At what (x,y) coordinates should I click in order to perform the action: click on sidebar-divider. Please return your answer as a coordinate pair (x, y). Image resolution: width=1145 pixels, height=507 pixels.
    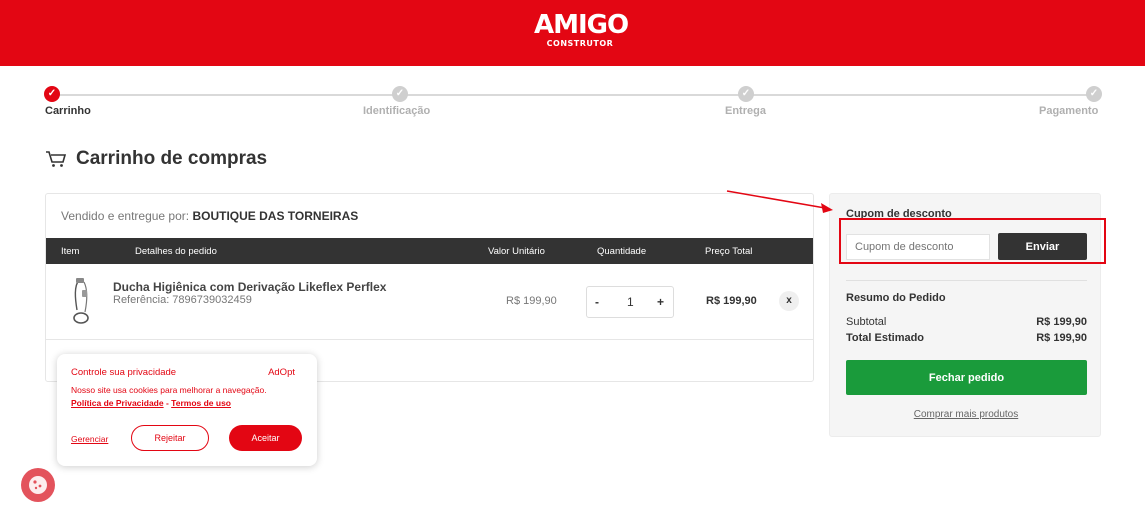
    Looking at the image, I should click on (966, 280).